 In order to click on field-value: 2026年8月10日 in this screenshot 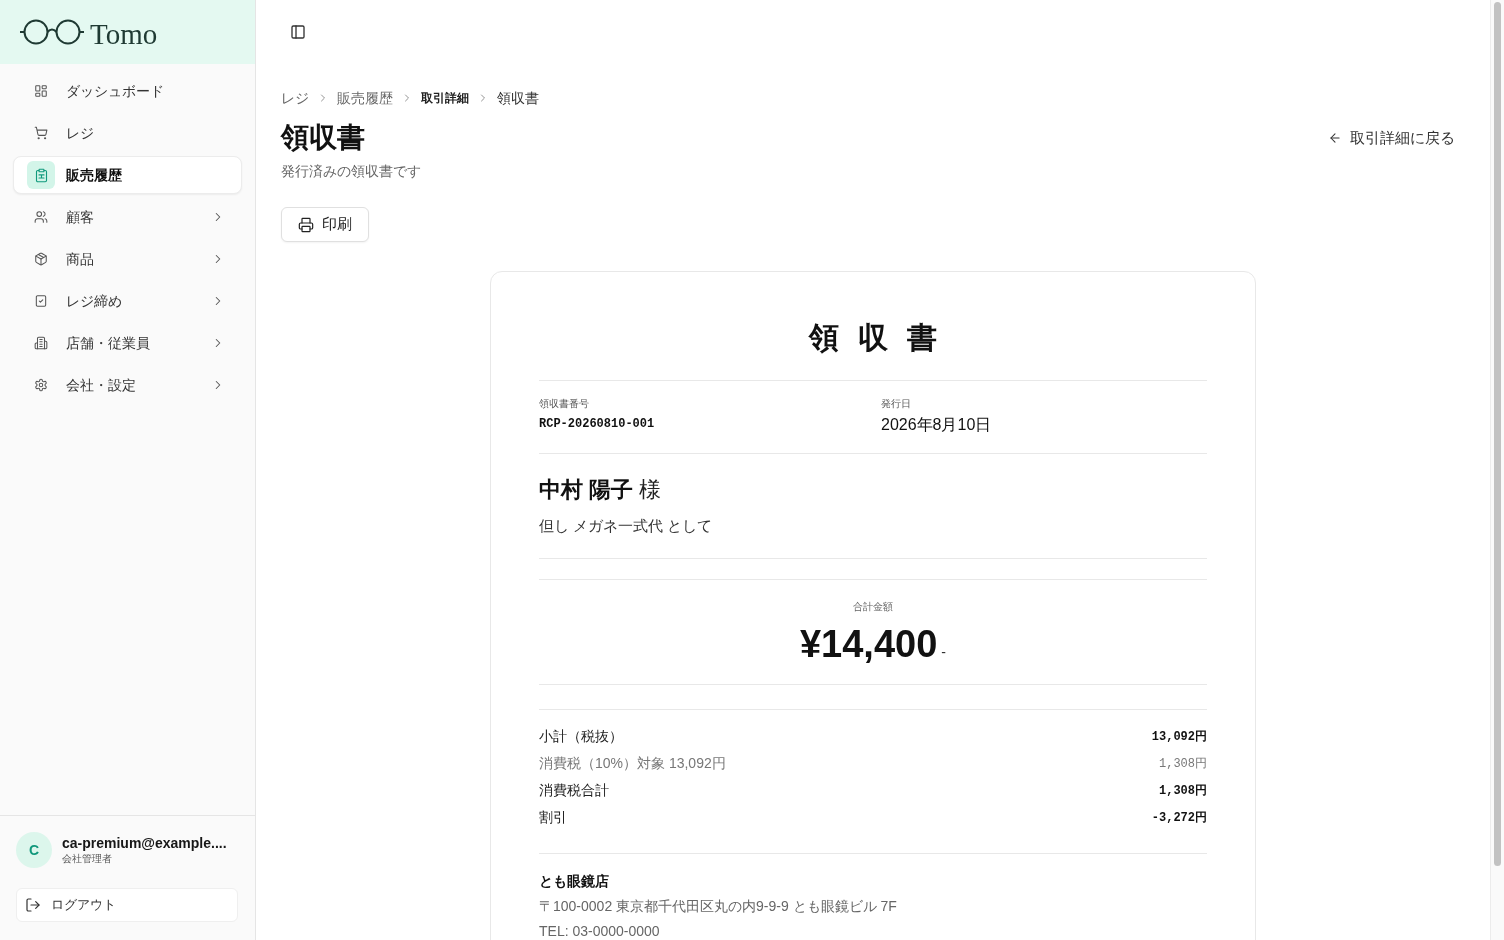, I will do `click(937, 425)`.